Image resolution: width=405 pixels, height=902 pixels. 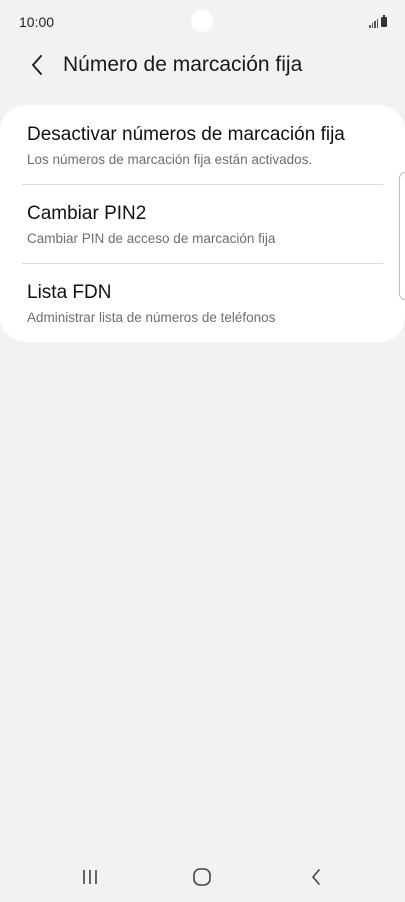 I want to click on item-title: Desactivar números de marcación fija, so click(x=186, y=134).